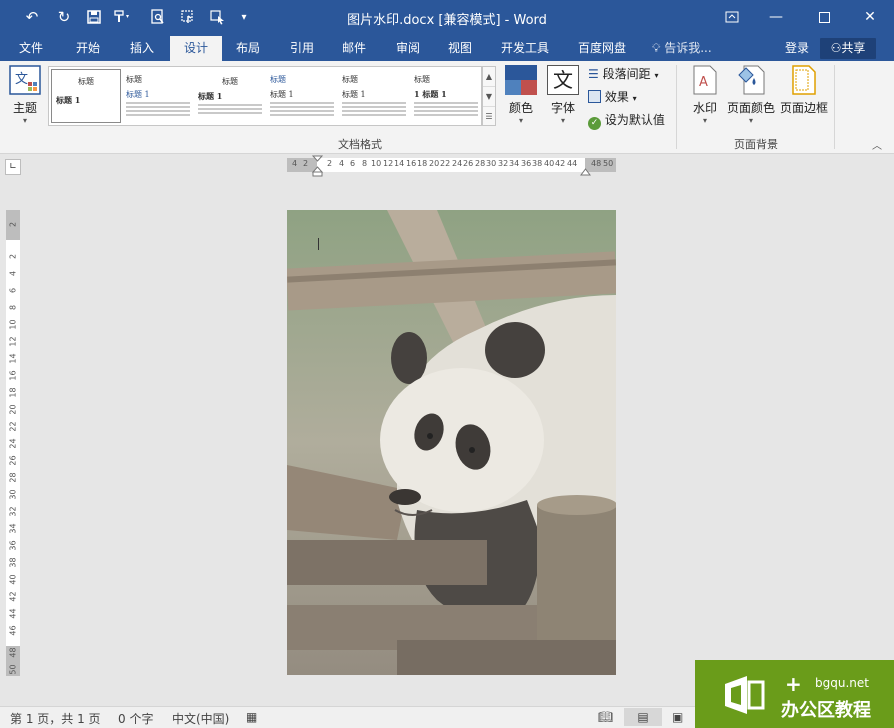 Image resolution: width=894 pixels, height=728 pixels. I want to click on tab-baidu-netdisk: 百度网盘, so click(602, 48).